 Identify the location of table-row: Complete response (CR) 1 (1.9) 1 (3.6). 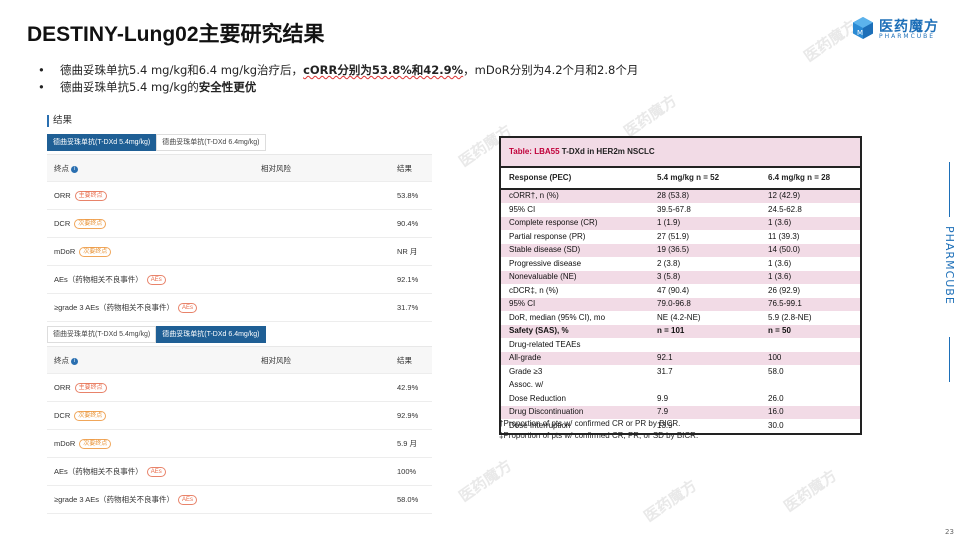
(680, 224).